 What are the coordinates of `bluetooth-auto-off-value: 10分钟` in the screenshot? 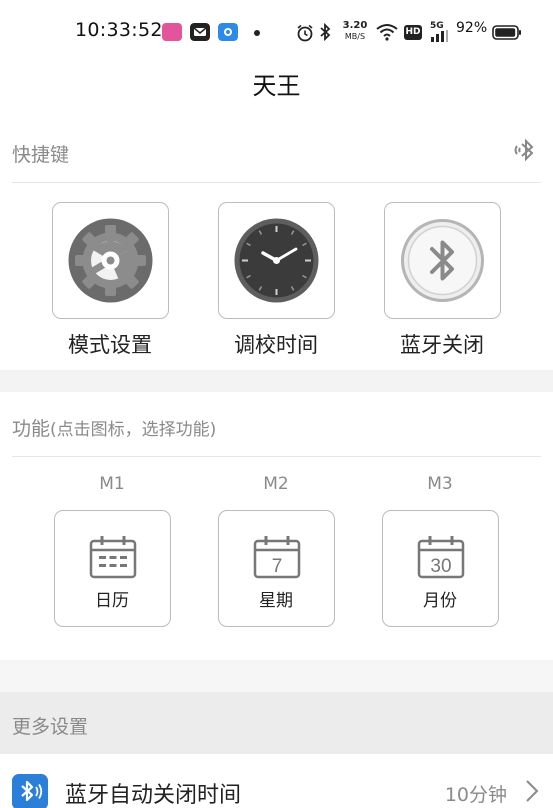 It's located at (475, 795).